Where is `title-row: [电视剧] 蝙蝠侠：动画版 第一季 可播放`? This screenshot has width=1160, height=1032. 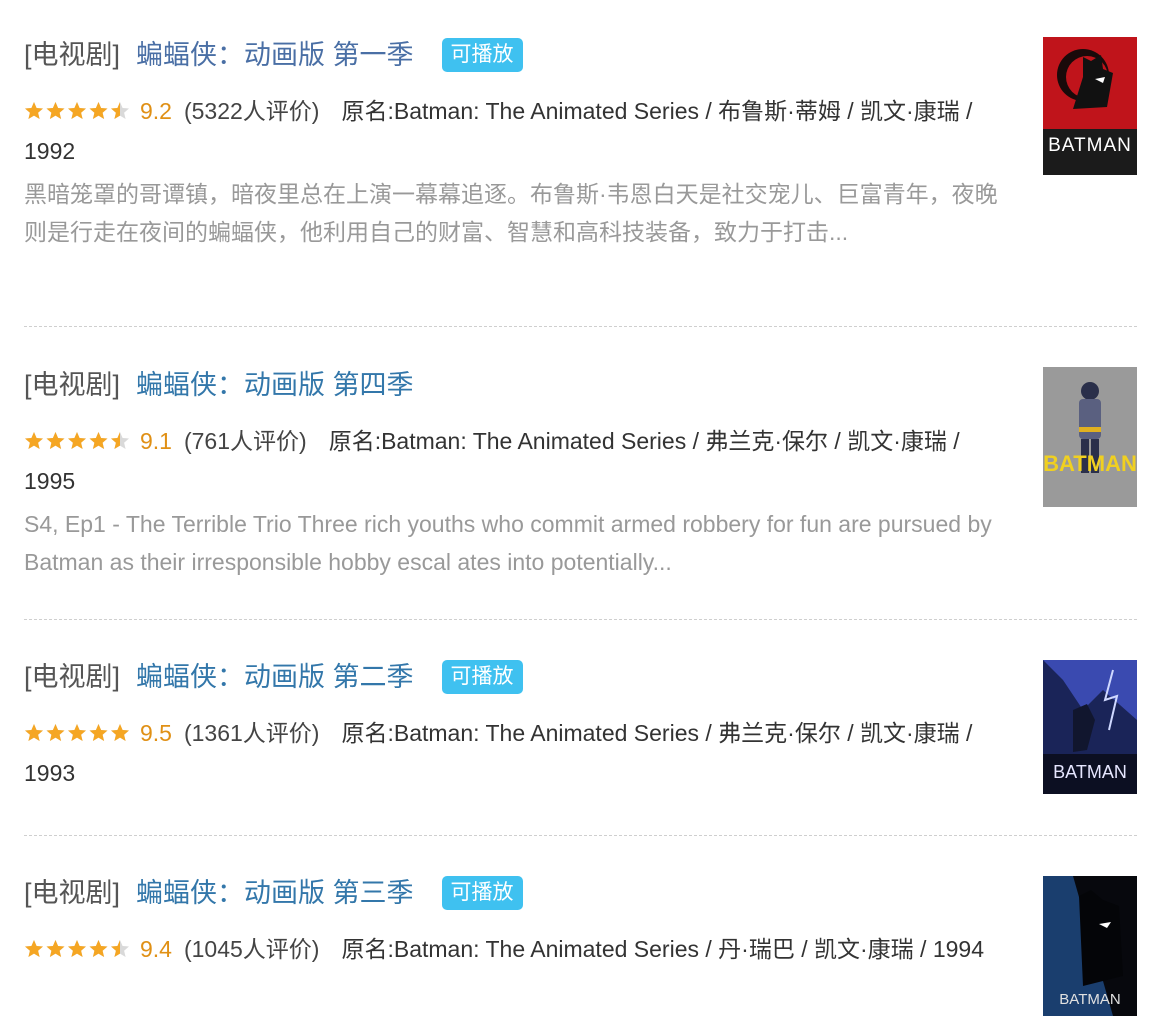
title-row: [电视剧] 蝙蝠侠：动画版 第一季 可播放 is located at coordinates (519, 55).